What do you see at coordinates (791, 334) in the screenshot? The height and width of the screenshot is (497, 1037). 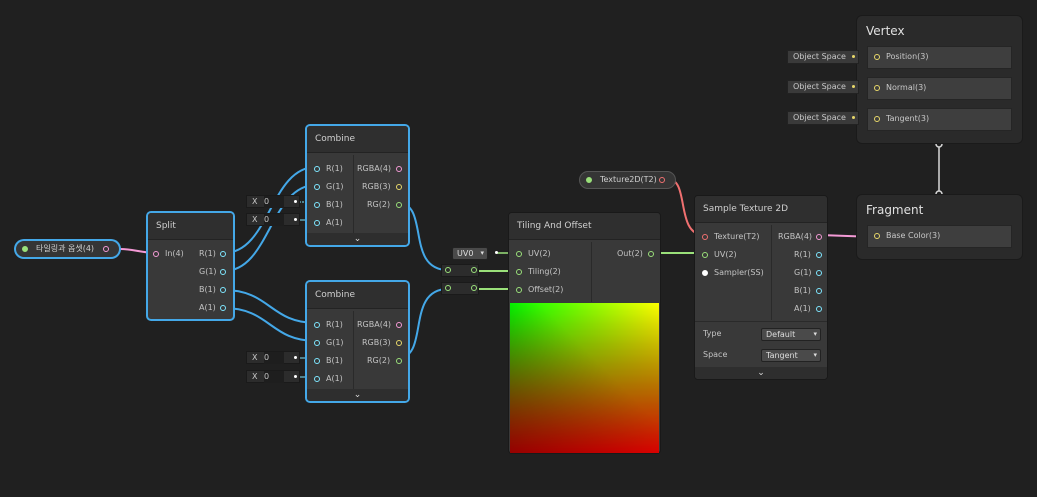 I see `sample-type-dropdown: Default ▾` at bounding box center [791, 334].